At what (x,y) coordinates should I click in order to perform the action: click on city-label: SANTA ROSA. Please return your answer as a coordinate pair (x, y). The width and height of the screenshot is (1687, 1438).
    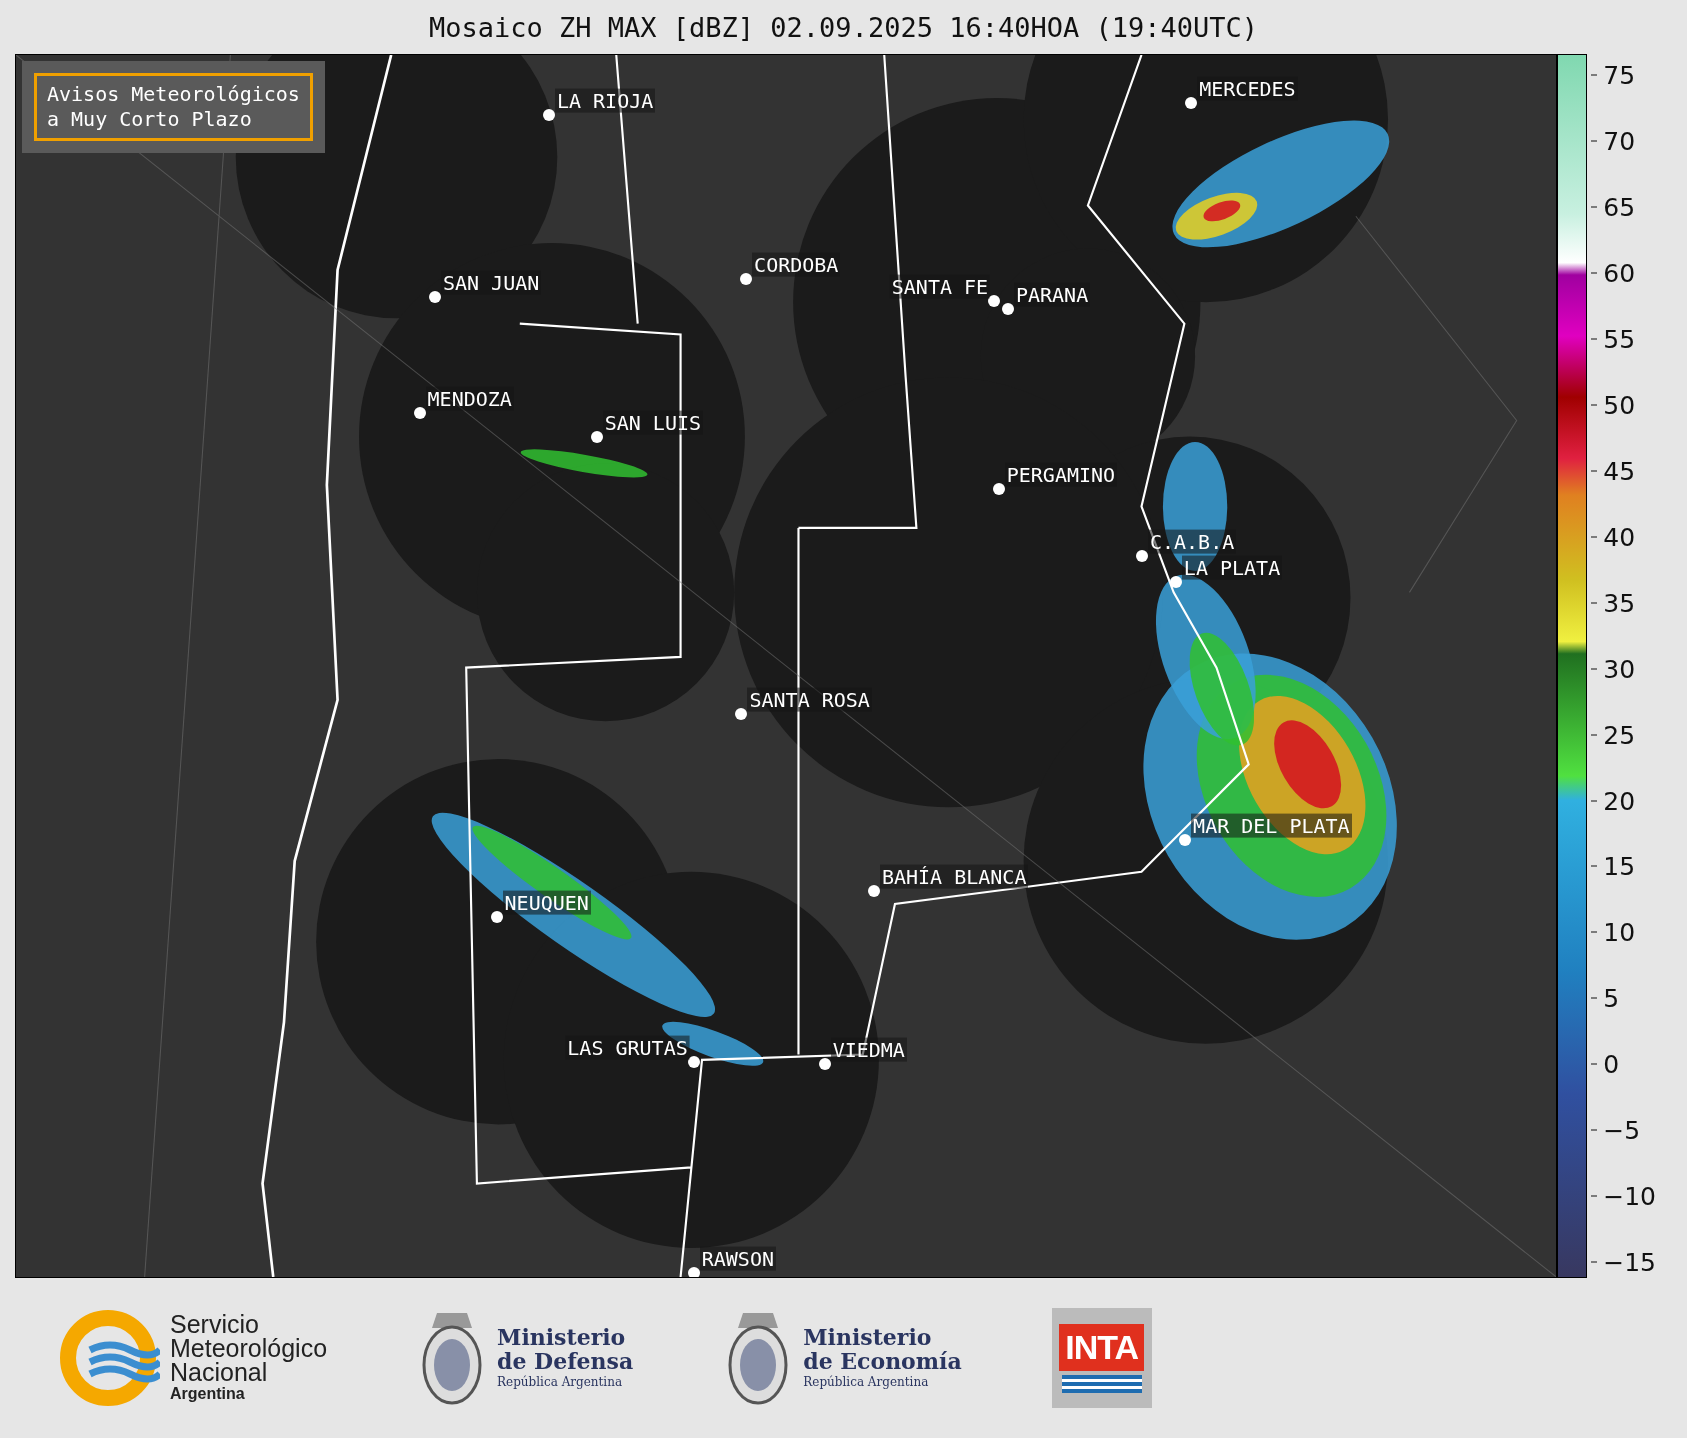
    Looking at the image, I should click on (809, 699).